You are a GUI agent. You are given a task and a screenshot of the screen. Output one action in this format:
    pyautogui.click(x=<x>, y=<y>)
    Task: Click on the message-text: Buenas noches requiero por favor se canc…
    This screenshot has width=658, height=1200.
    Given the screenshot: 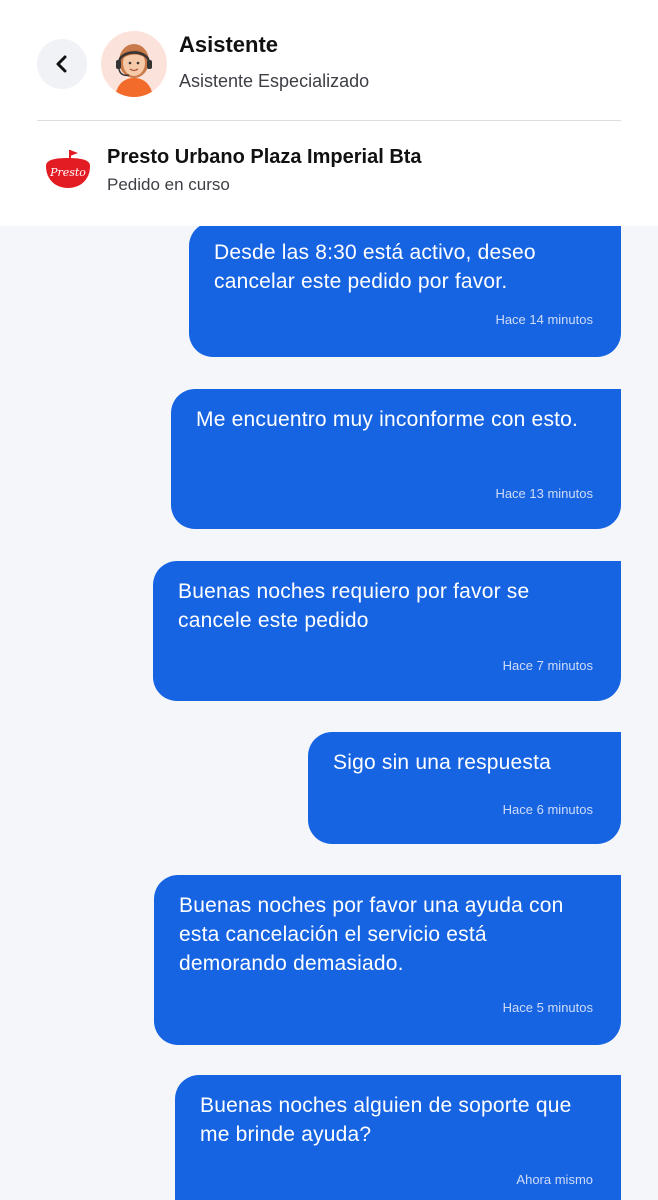 What is the action you would take?
    pyautogui.click(x=354, y=606)
    